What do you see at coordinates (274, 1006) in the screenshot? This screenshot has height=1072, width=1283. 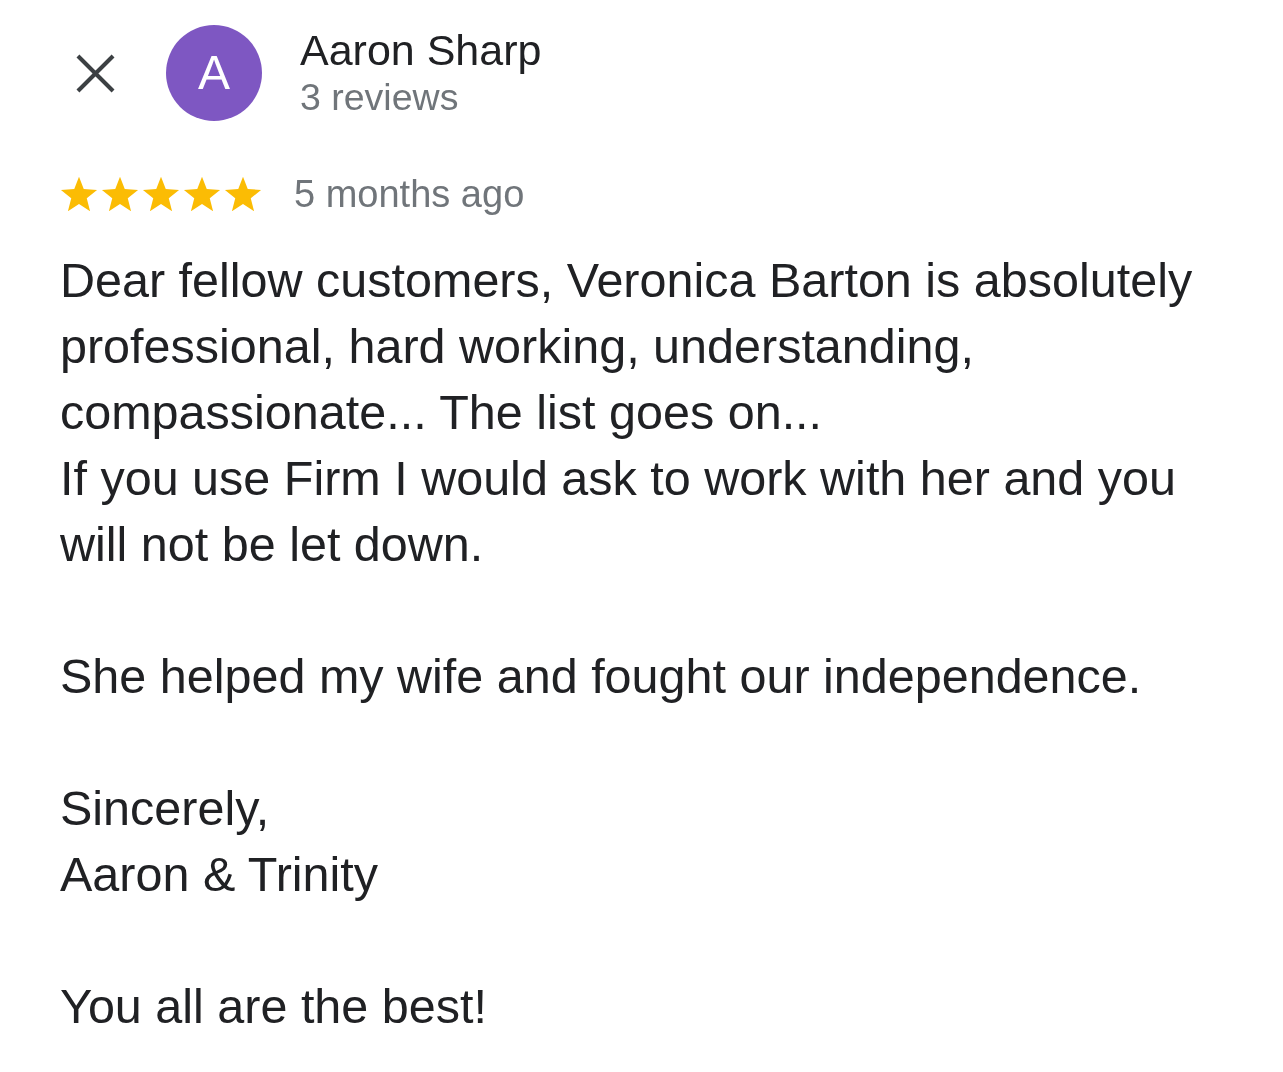 I see `review-paragraph: You all are the best!` at bounding box center [274, 1006].